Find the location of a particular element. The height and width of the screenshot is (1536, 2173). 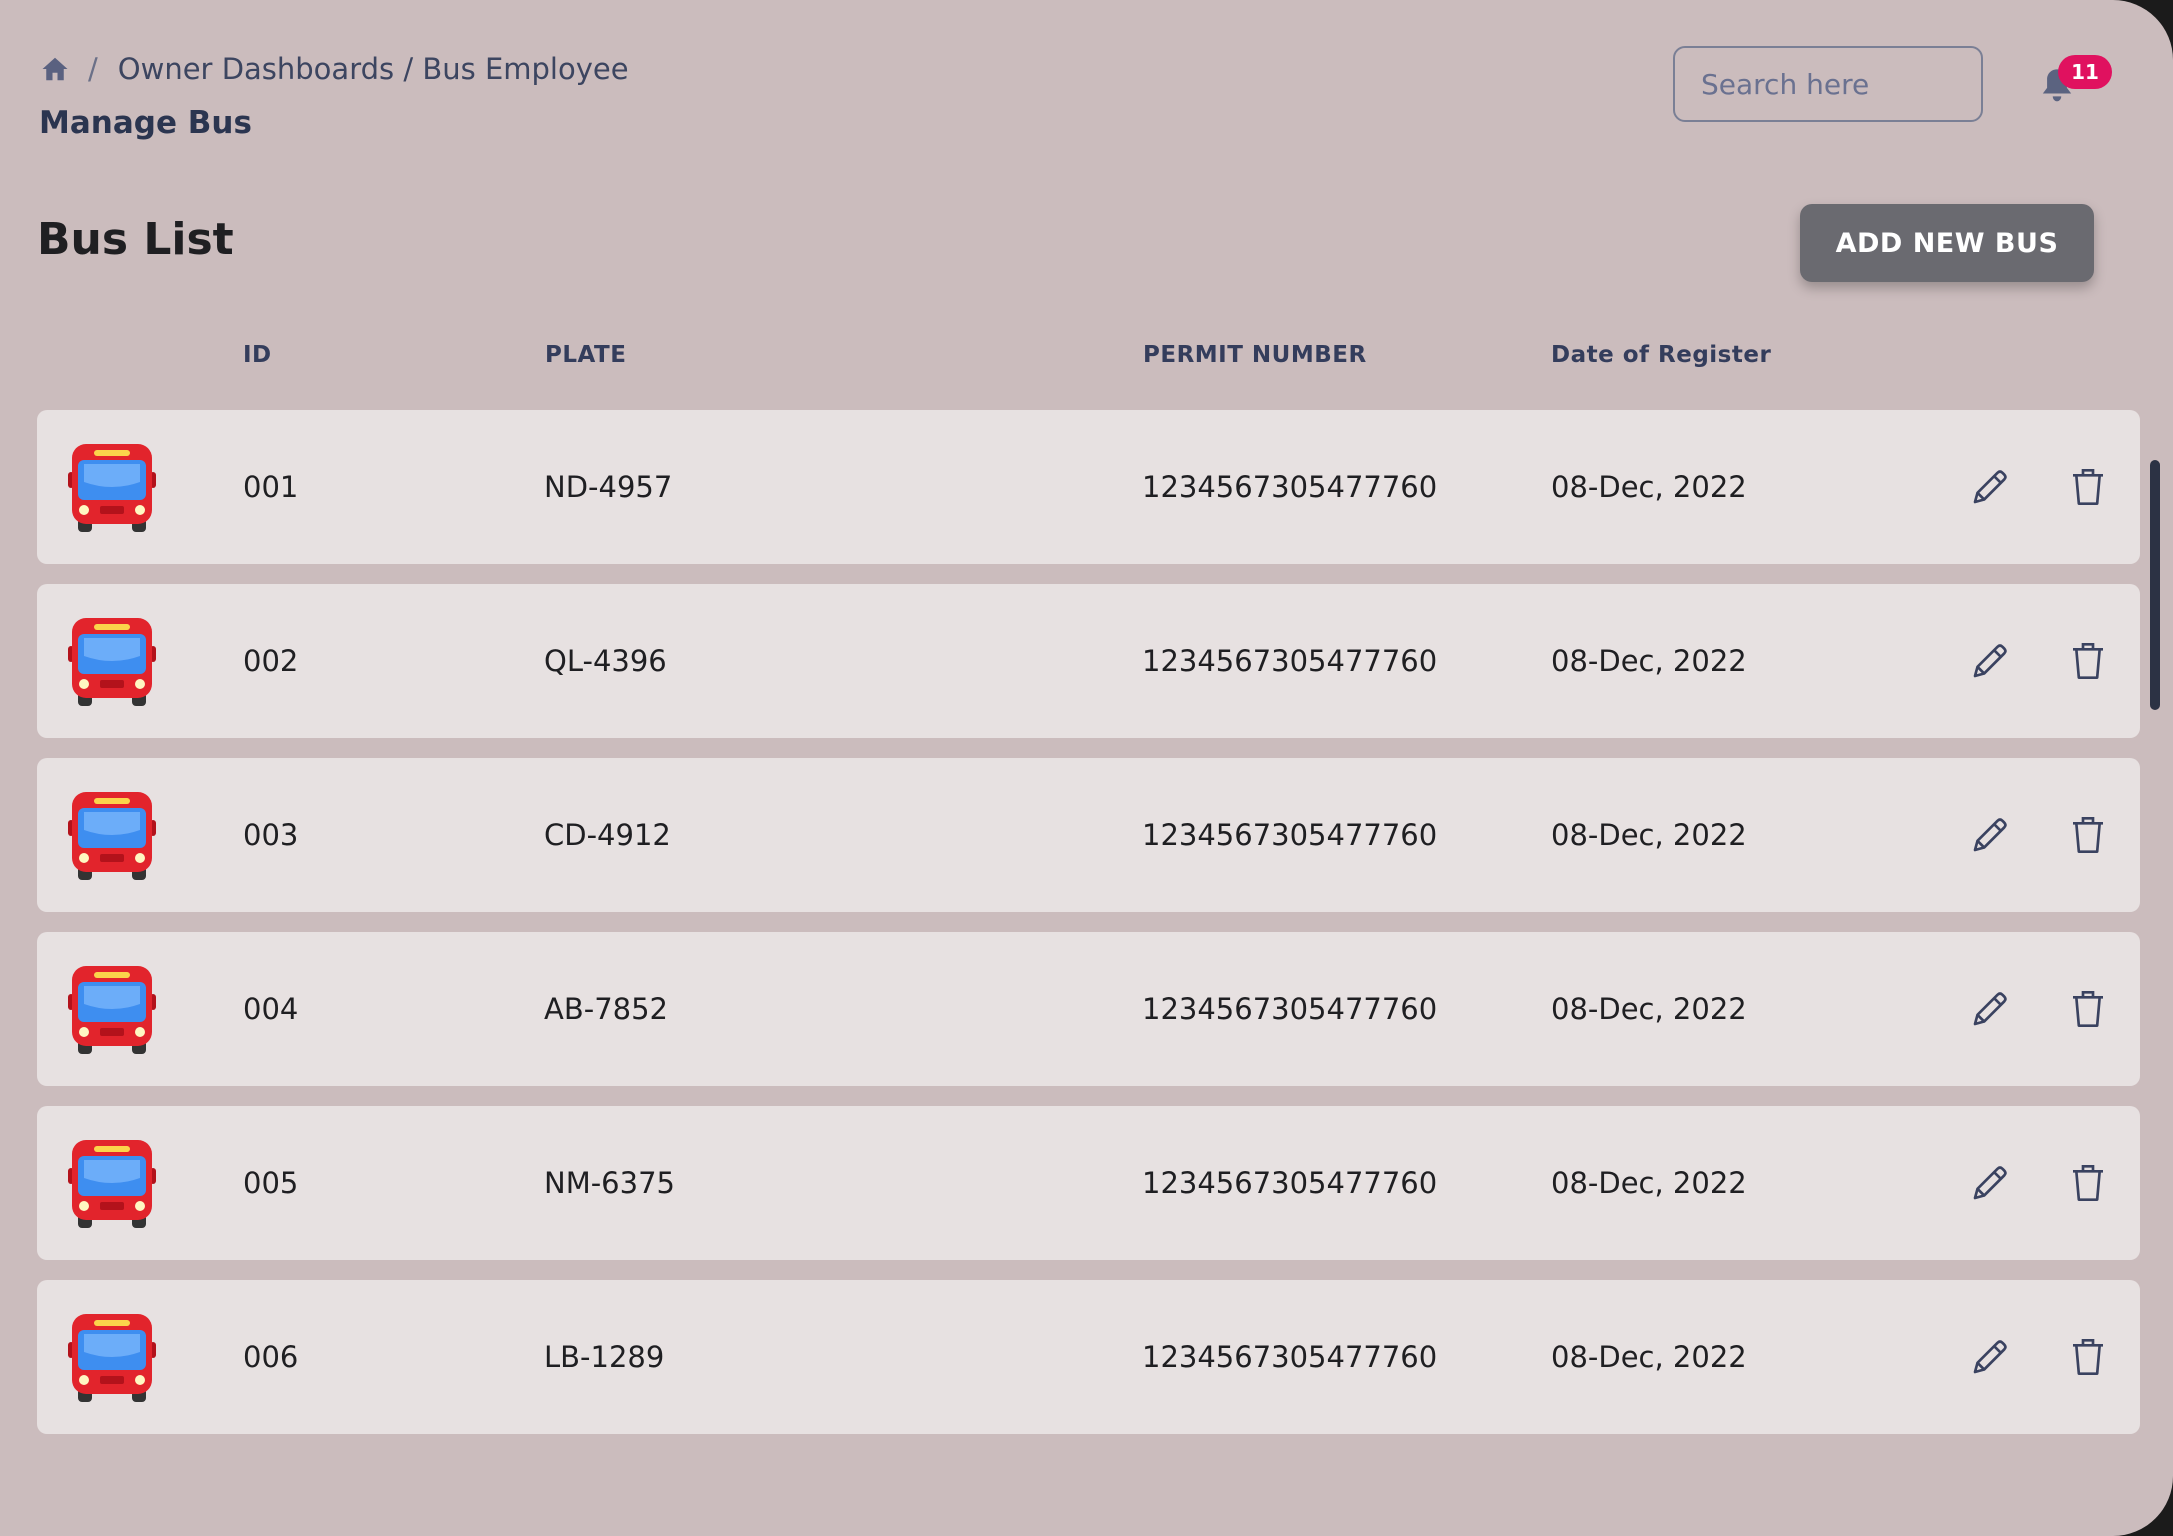

bus-plate: AB-7852 is located at coordinates (606, 1009).